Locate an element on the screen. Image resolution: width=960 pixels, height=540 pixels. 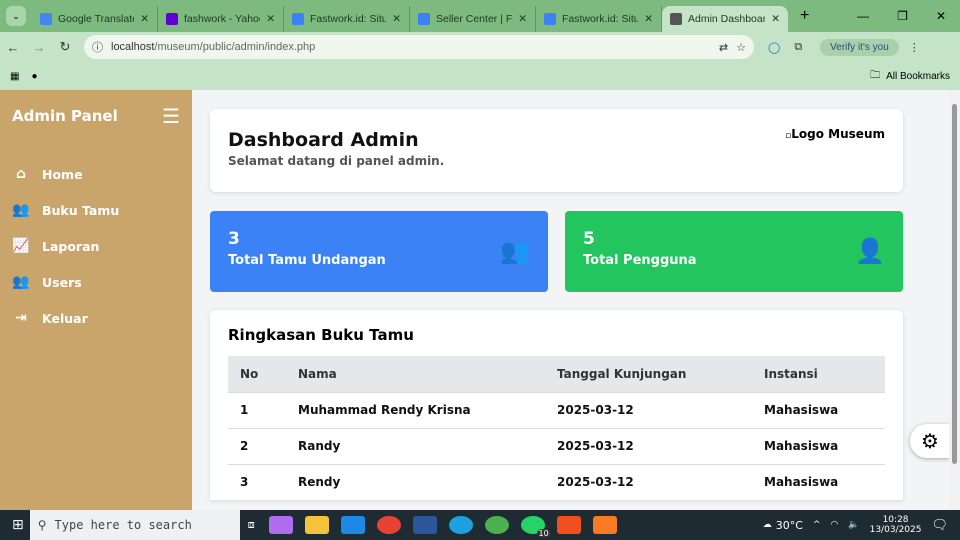
stat-value: 3 is located at coordinates (234, 239).